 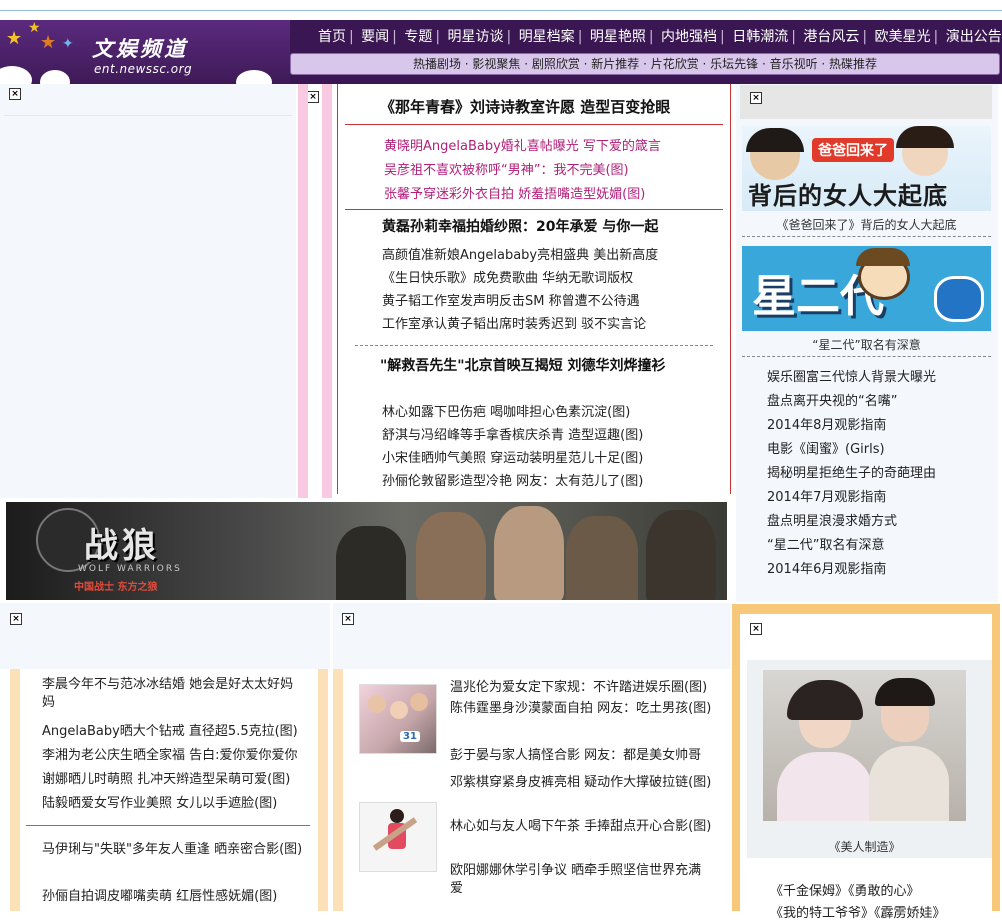 What do you see at coordinates (866, 288) in the screenshot?
I see `promo-image-star-kids: 星二代` at bounding box center [866, 288].